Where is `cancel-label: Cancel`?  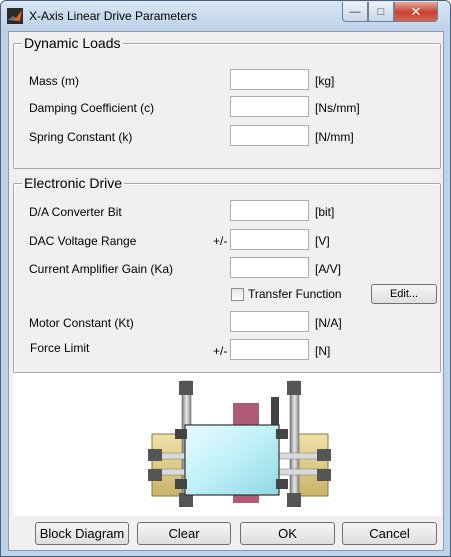 cancel-label: Cancel is located at coordinates (389, 533).